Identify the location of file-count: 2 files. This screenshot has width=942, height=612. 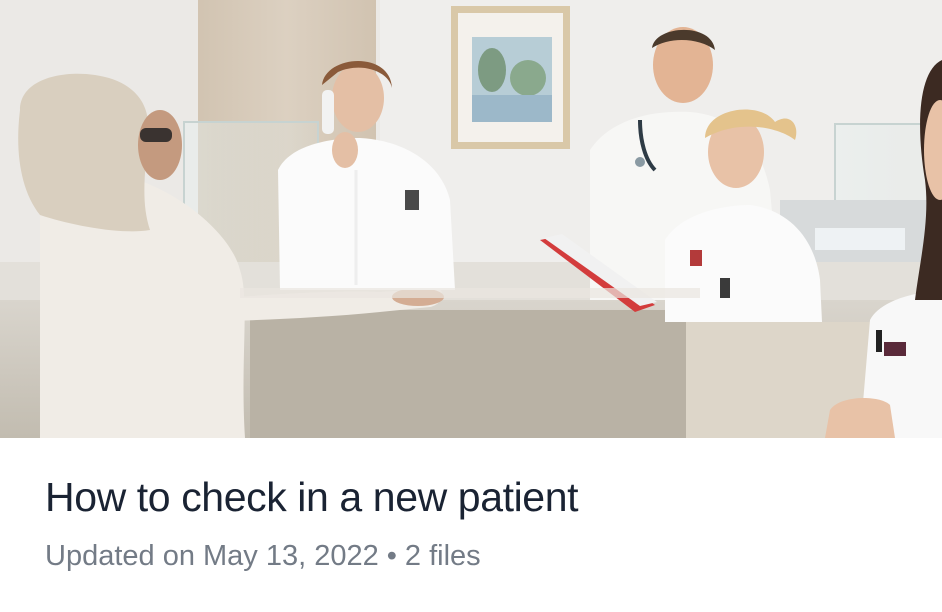
(442, 556).